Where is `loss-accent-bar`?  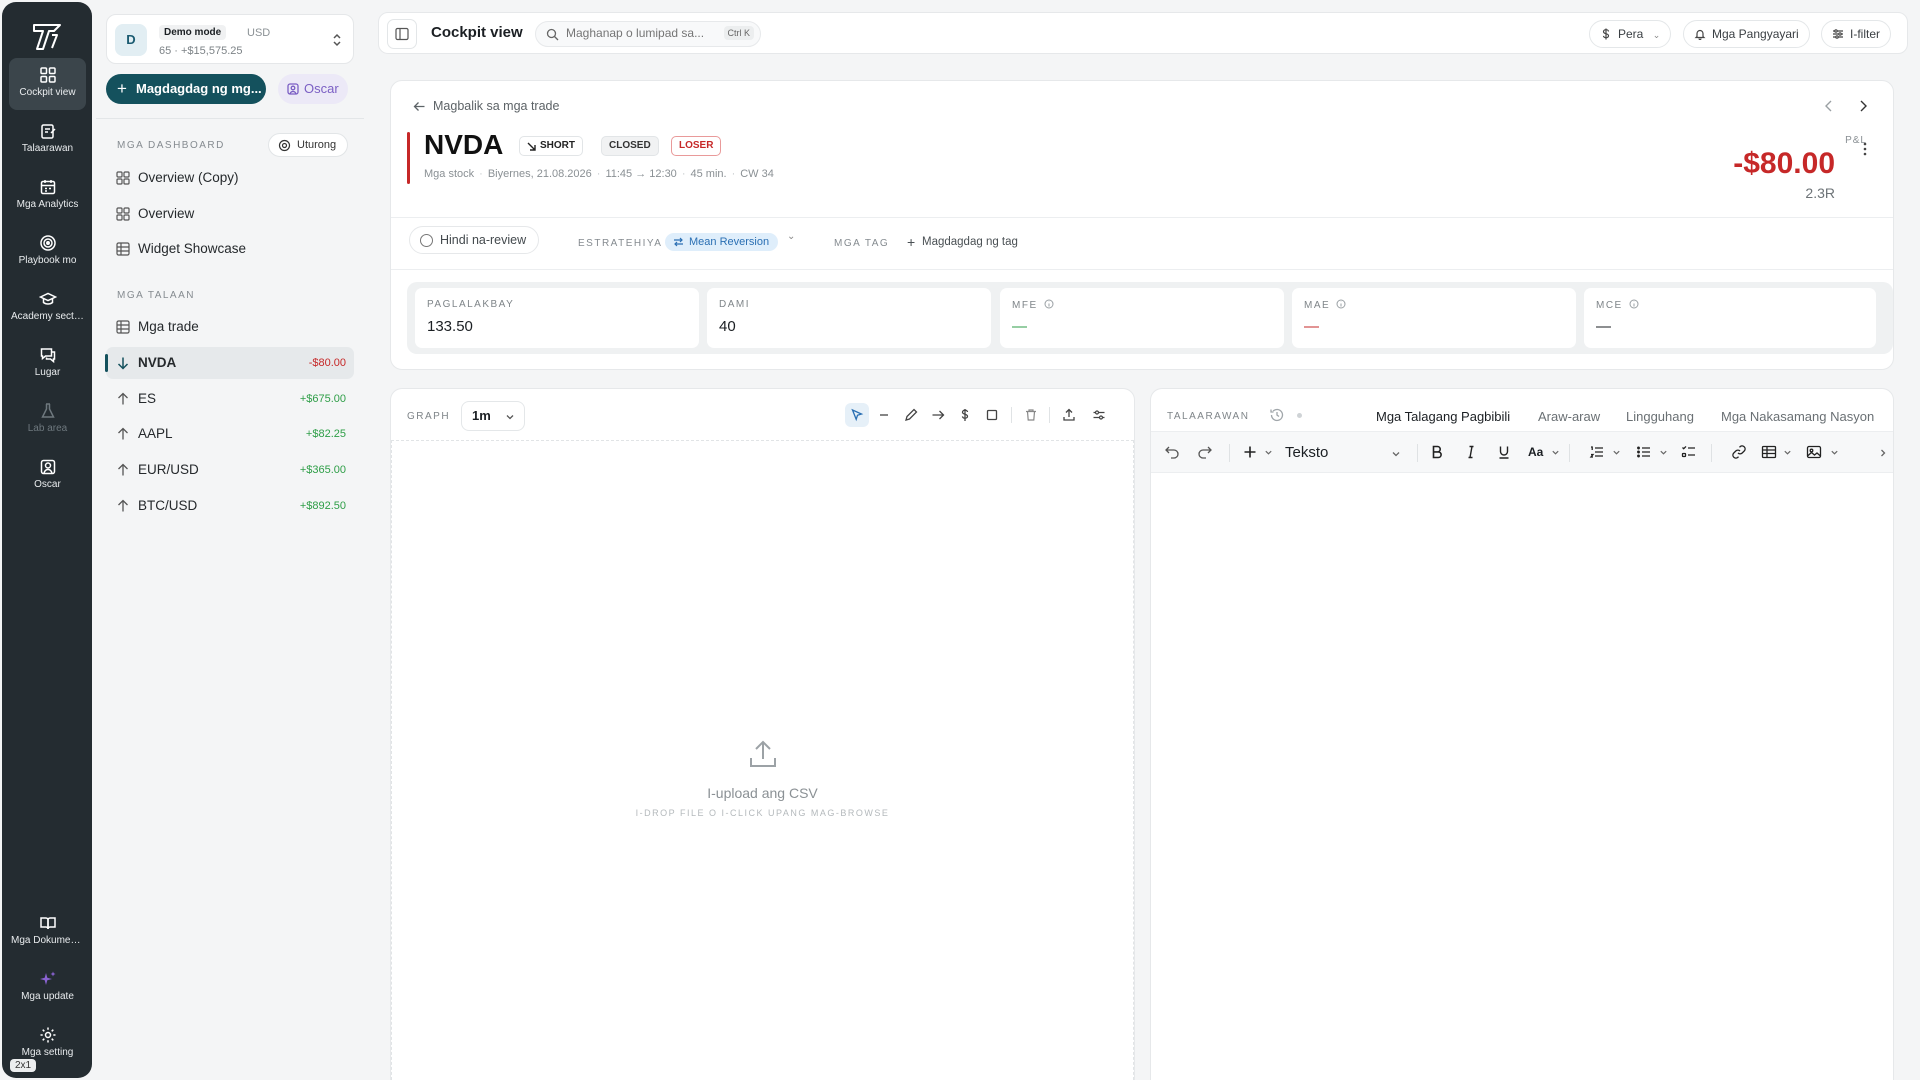 loss-accent-bar is located at coordinates (408, 158).